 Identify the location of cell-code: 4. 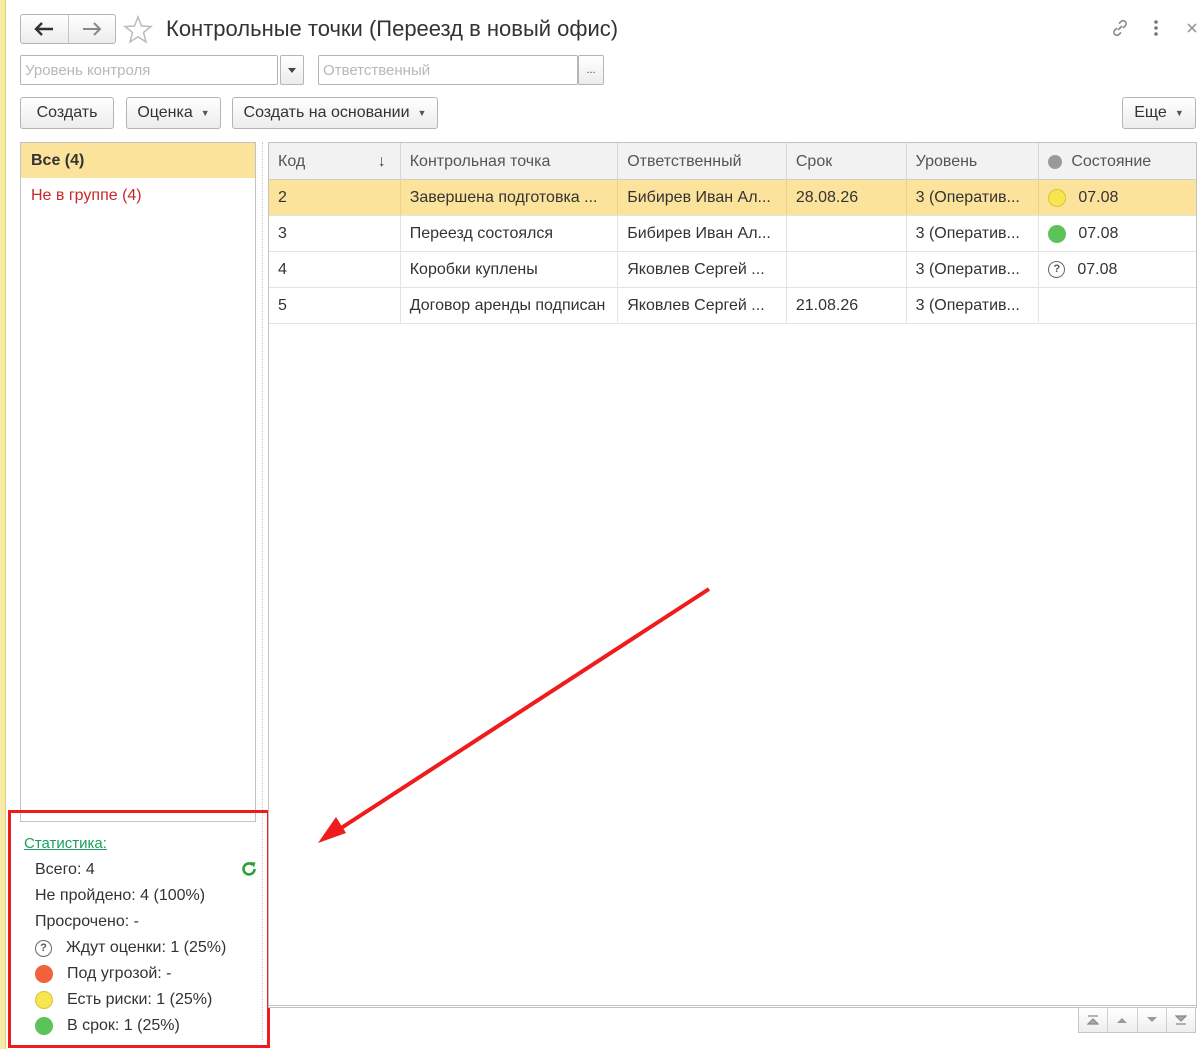
(335, 269).